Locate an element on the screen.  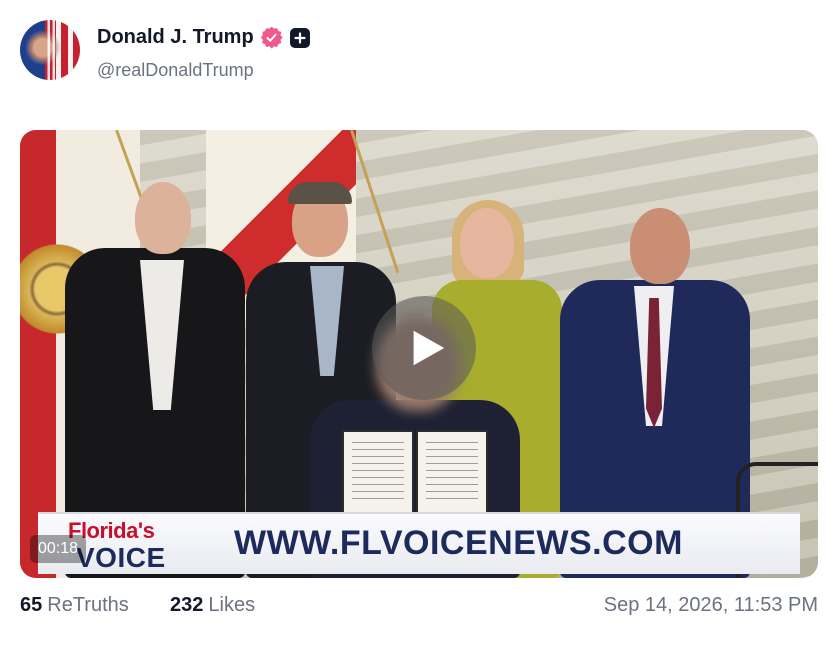
author-name-row: Donald J. Trump is located at coordinates (203, 37).